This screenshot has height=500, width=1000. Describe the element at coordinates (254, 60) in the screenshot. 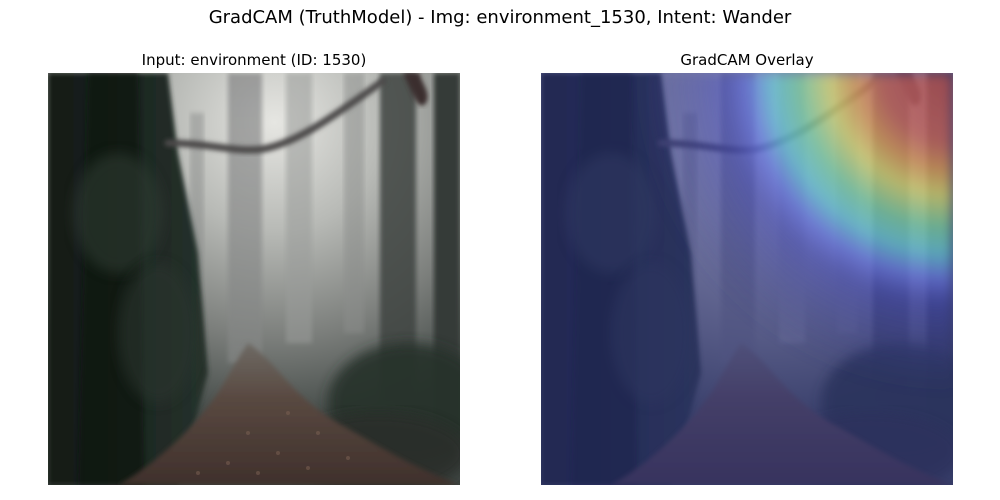

I see `input-panel-title: Input: environment (ID: 1530)` at that location.